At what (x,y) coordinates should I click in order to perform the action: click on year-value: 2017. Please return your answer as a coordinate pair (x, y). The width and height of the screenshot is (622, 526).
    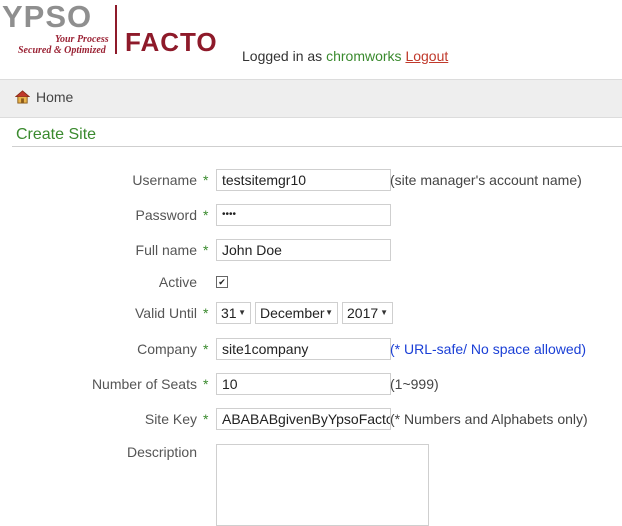
    Looking at the image, I should click on (363, 313).